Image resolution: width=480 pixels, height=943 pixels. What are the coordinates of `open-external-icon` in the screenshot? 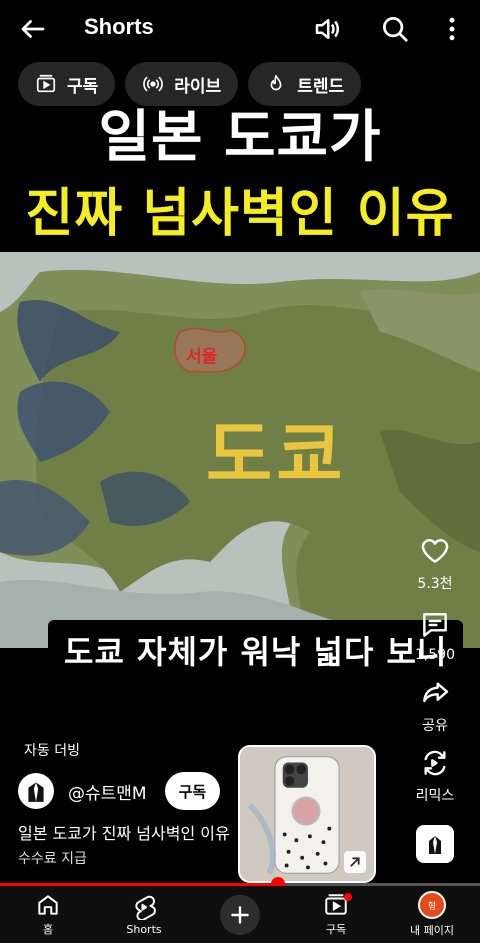 It's located at (355, 862).